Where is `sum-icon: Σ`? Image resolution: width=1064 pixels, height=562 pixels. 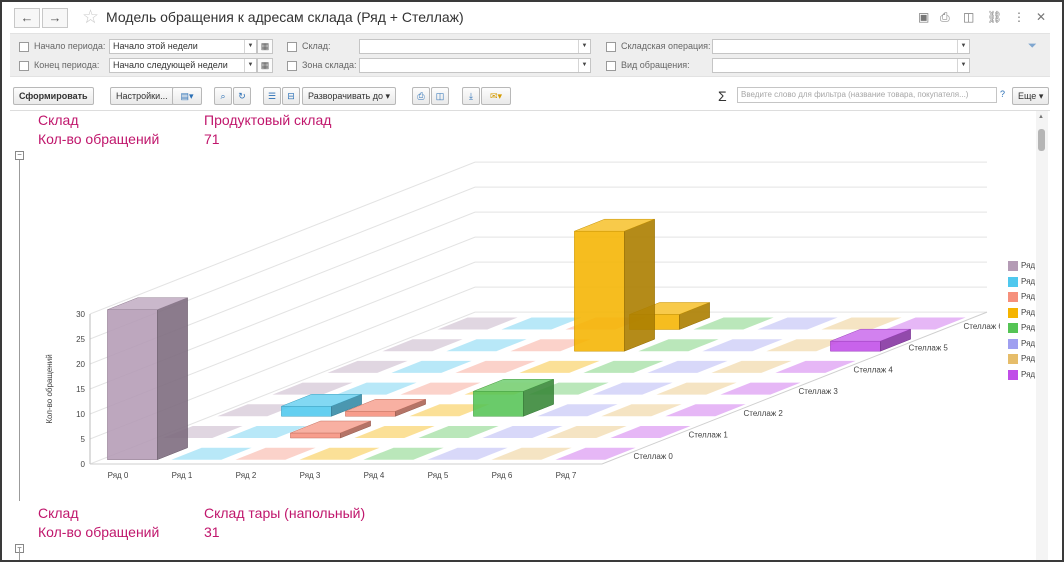 sum-icon: Σ is located at coordinates (722, 96).